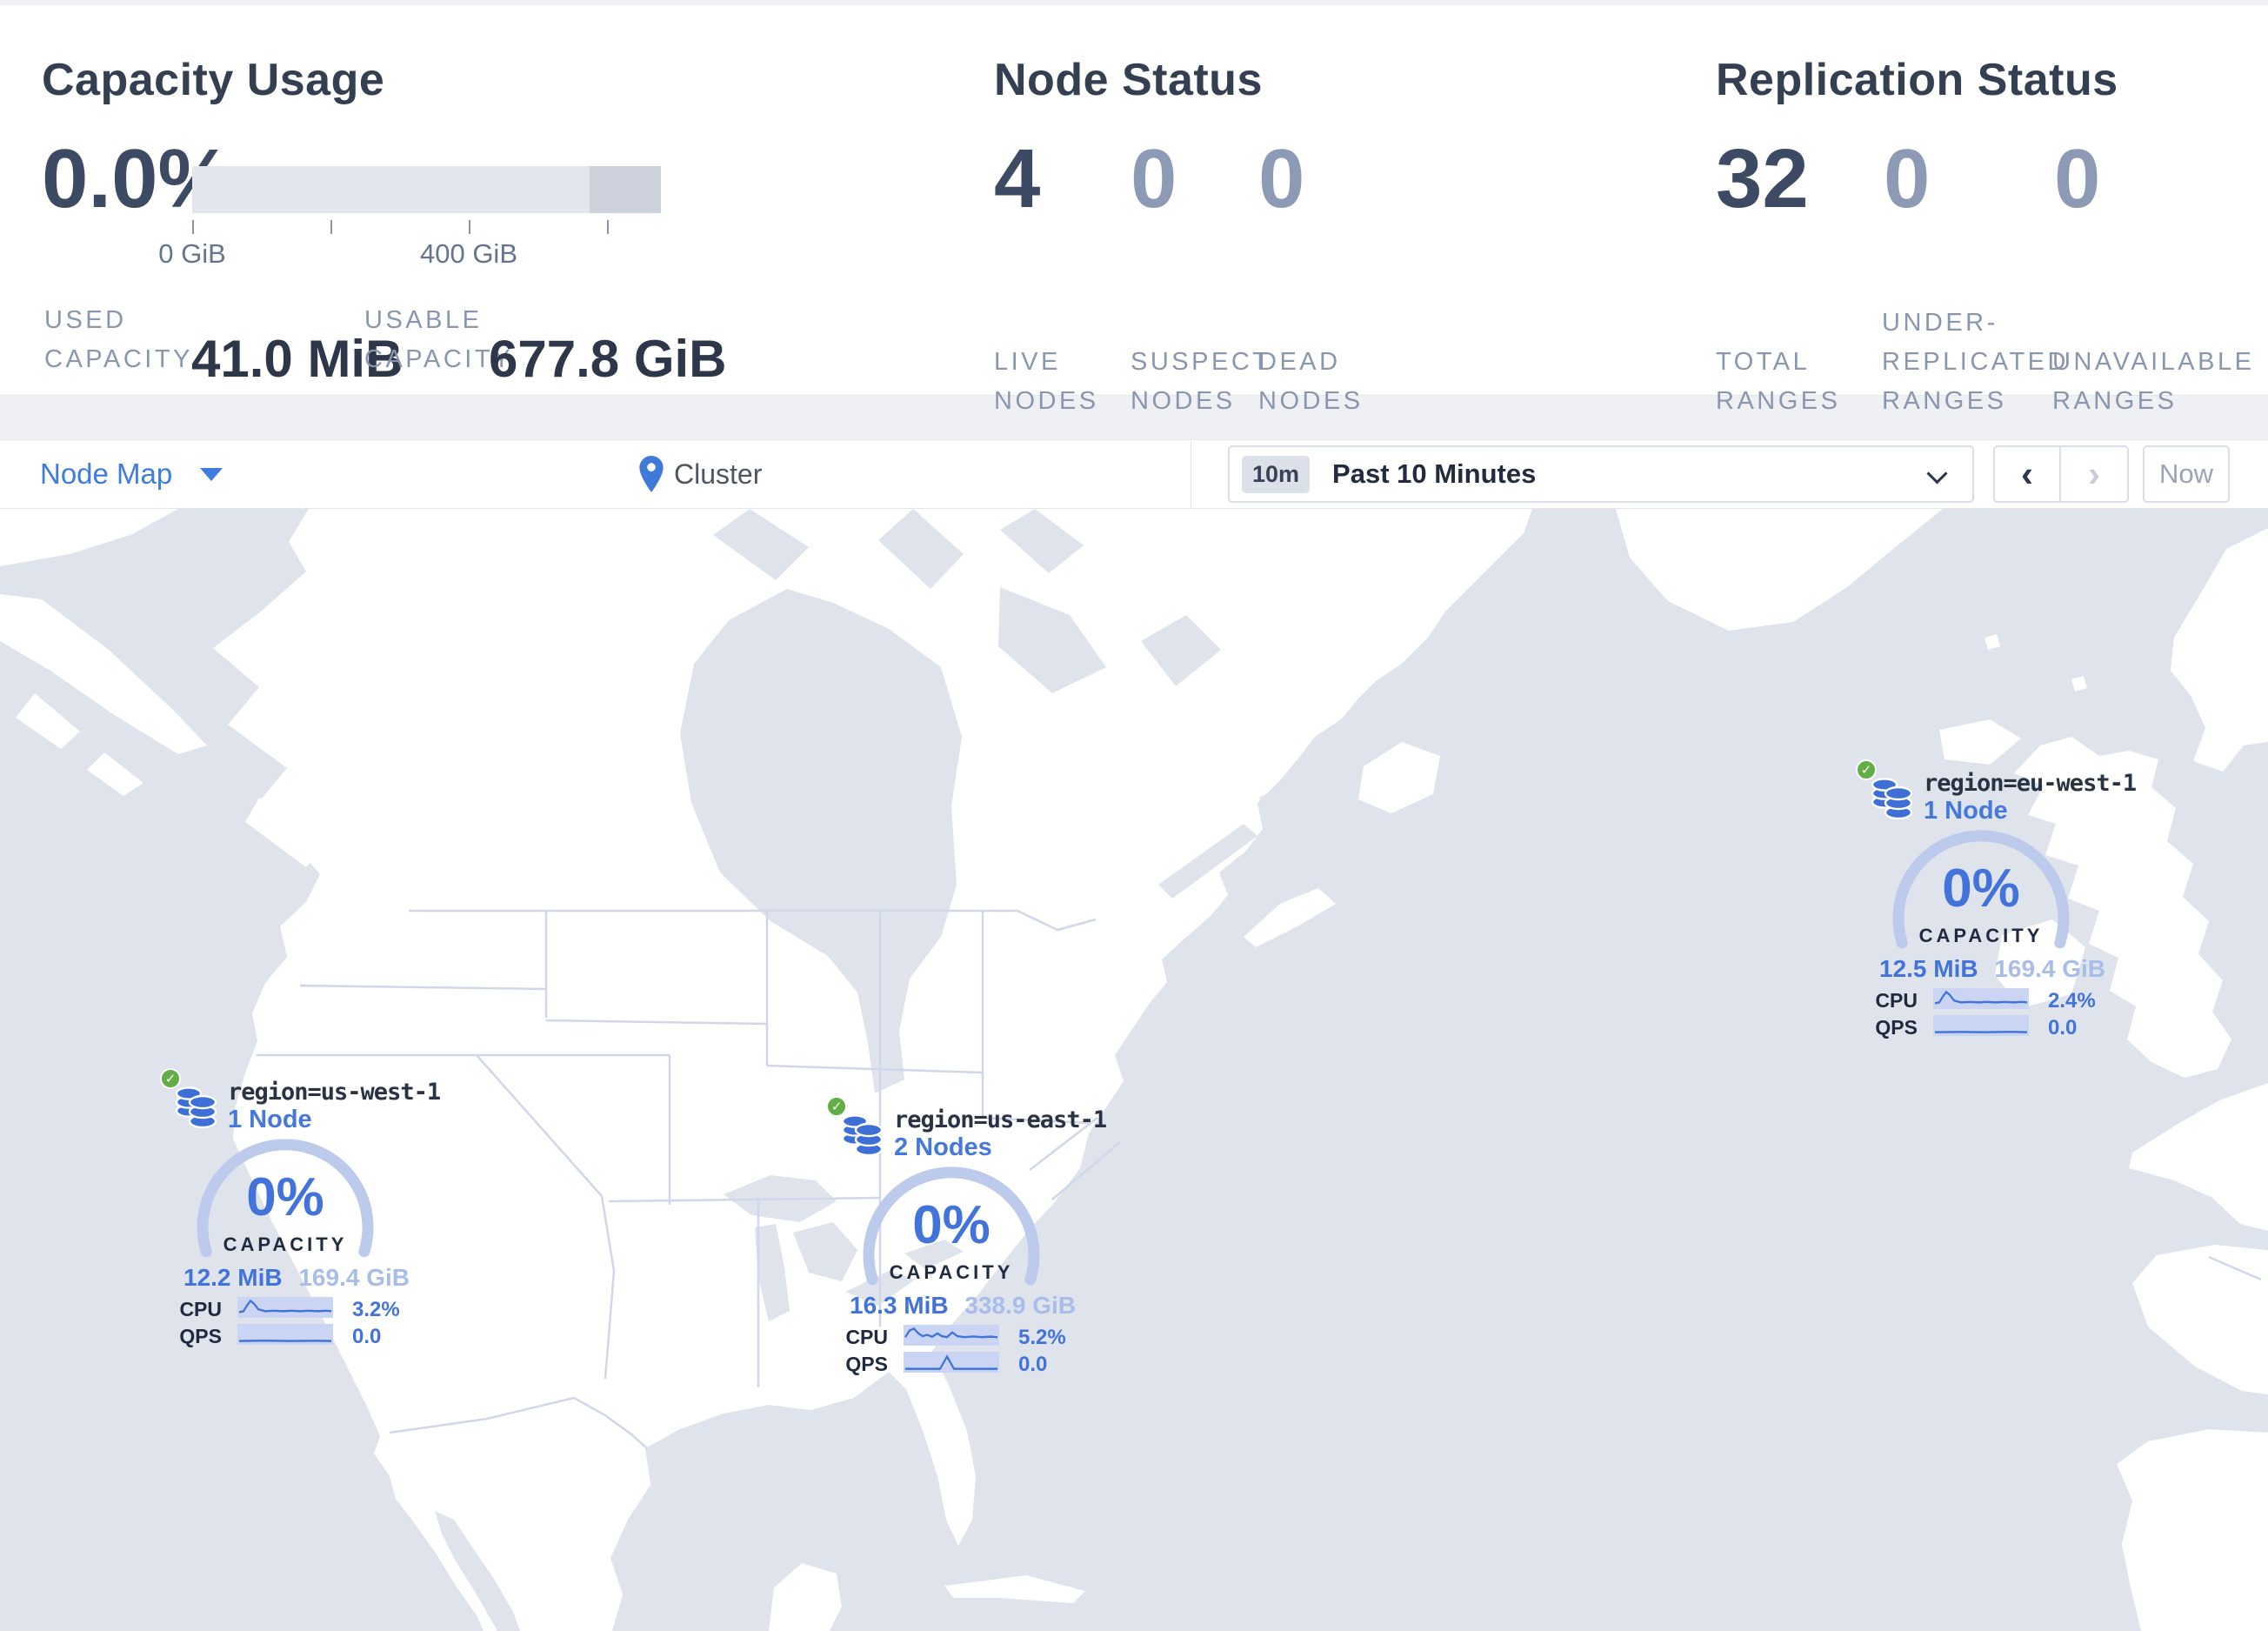 This screenshot has height=1631, width=2268. What do you see at coordinates (1154, 178) in the screenshot?
I see `suspect-nodes-count: 0` at bounding box center [1154, 178].